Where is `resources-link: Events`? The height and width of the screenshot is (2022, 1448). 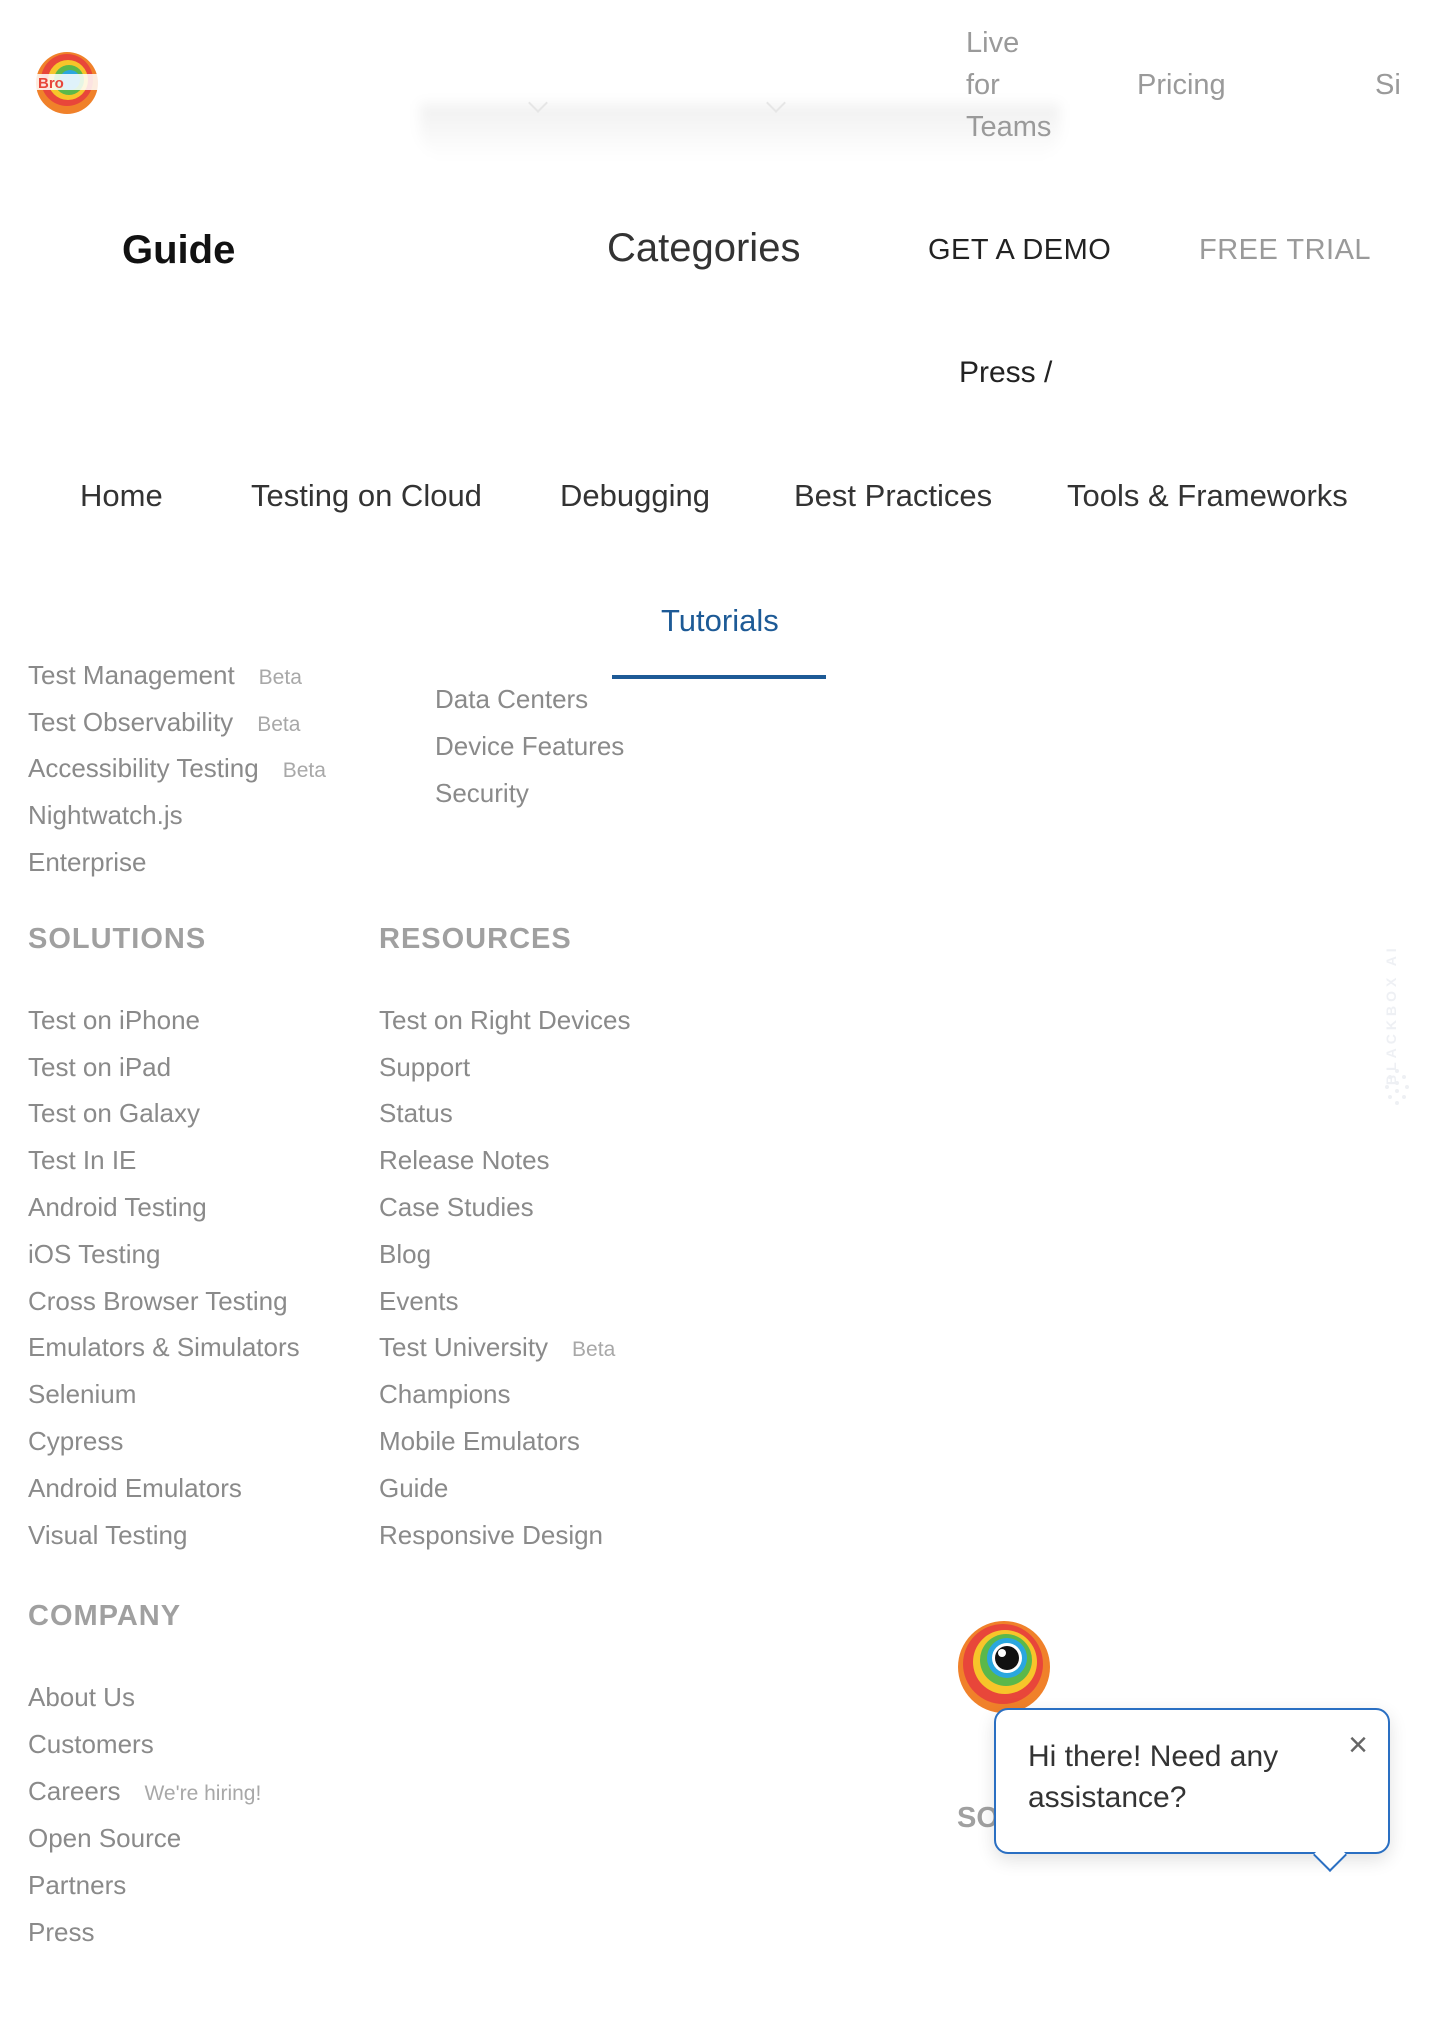 resources-link: Events is located at coordinates (419, 1301).